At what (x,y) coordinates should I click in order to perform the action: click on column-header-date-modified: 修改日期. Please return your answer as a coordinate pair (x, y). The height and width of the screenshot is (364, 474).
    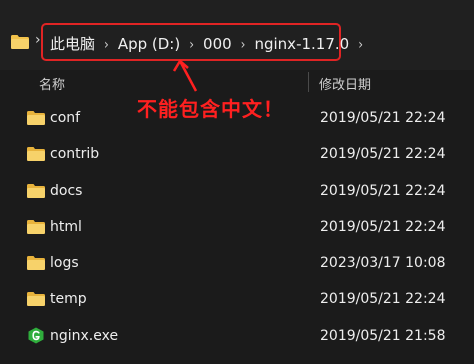
    Looking at the image, I should click on (345, 83).